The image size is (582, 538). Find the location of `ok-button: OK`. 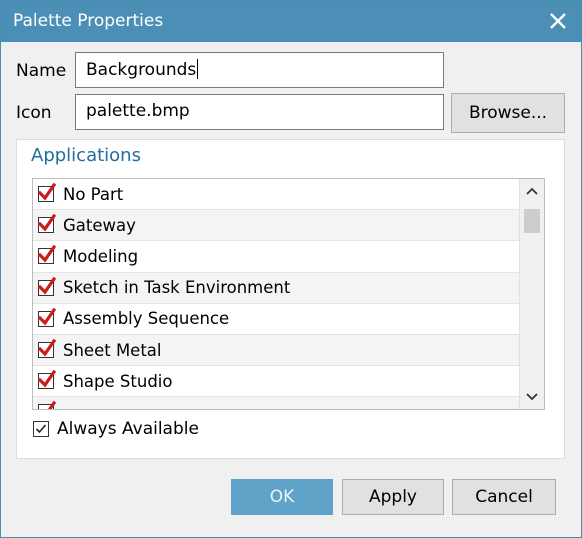

ok-button: OK is located at coordinates (282, 497).